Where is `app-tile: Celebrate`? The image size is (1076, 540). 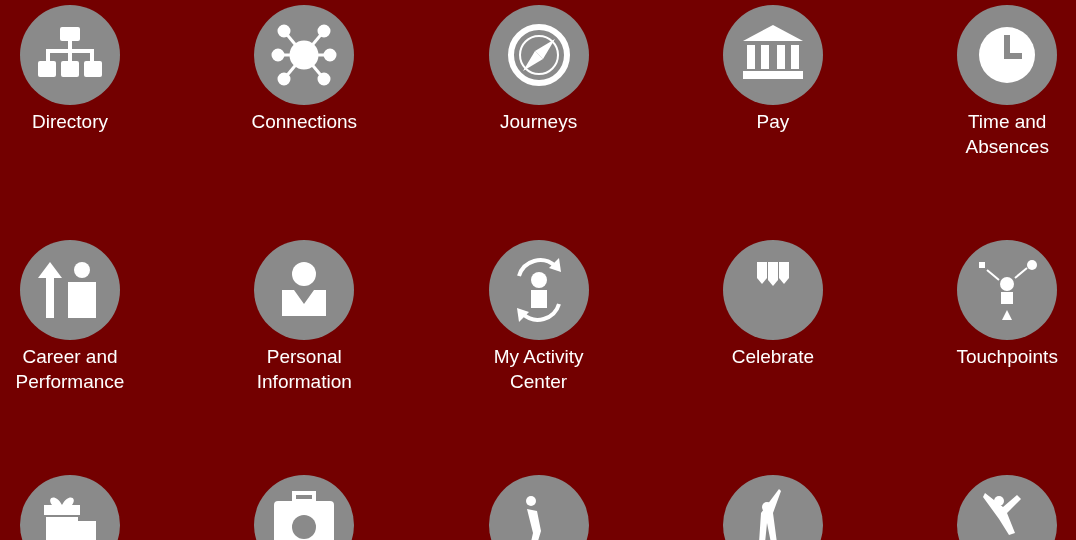 app-tile: Celebrate is located at coordinates (772, 304).